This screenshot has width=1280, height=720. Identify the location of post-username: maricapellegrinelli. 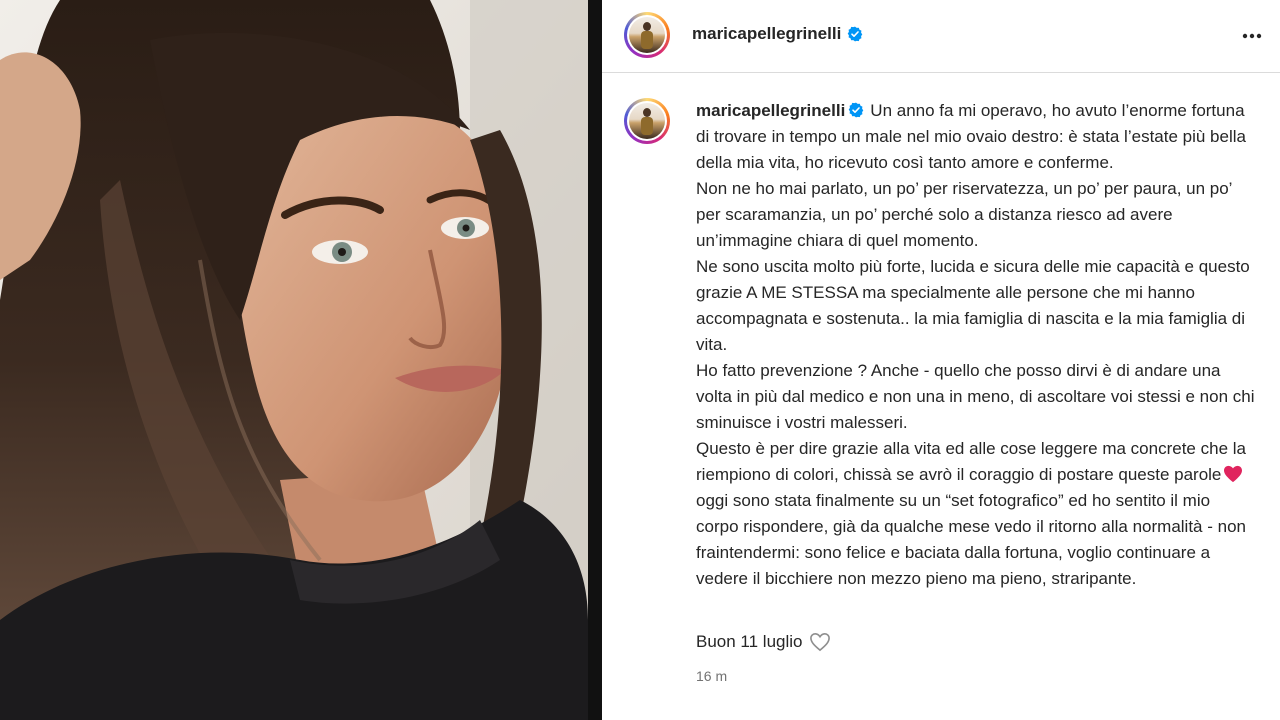
(777, 34).